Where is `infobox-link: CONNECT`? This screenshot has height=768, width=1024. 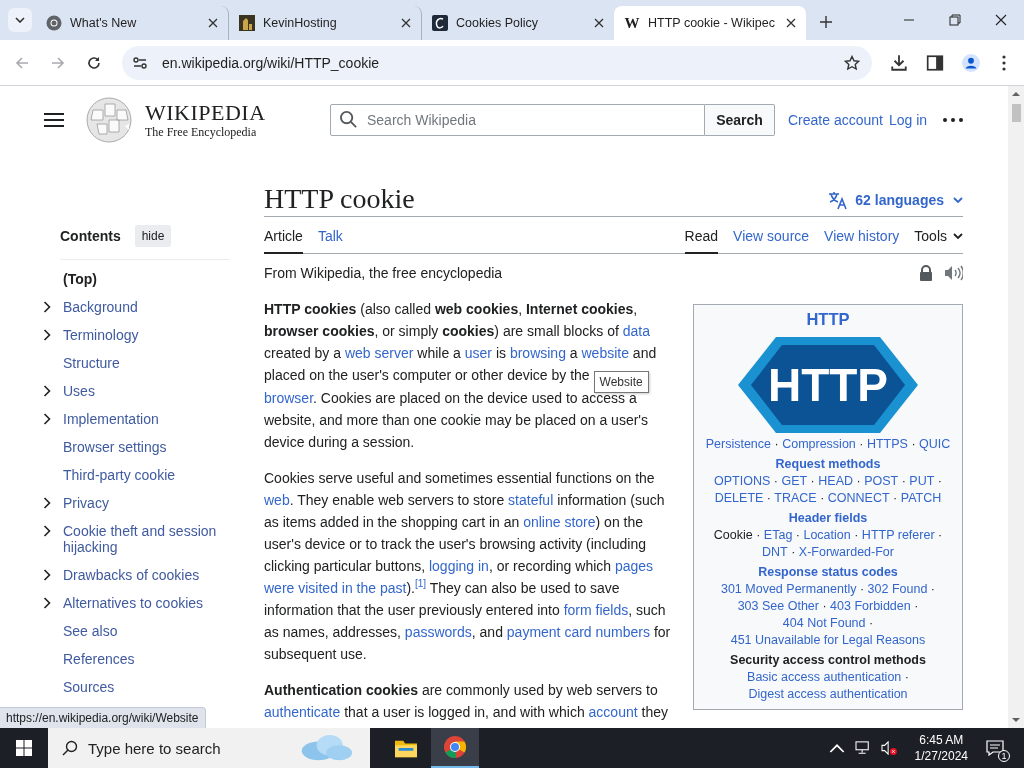 infobox-link: CONNECT is located at coordinates (858, 498).